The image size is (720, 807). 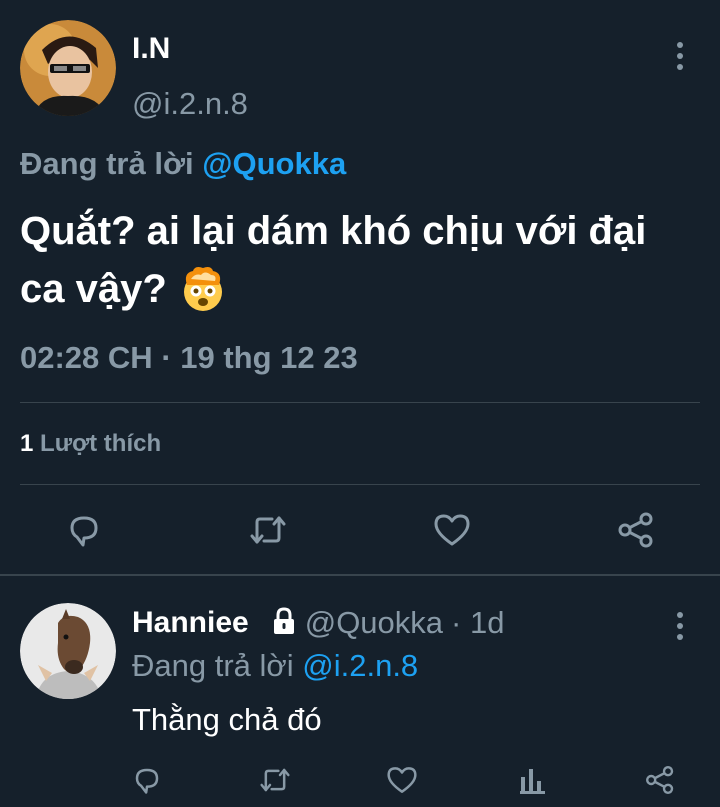 I want to click on reply-replying-to-line: Đang trả lời @i.2.n.8, so click(x=275, y=666).